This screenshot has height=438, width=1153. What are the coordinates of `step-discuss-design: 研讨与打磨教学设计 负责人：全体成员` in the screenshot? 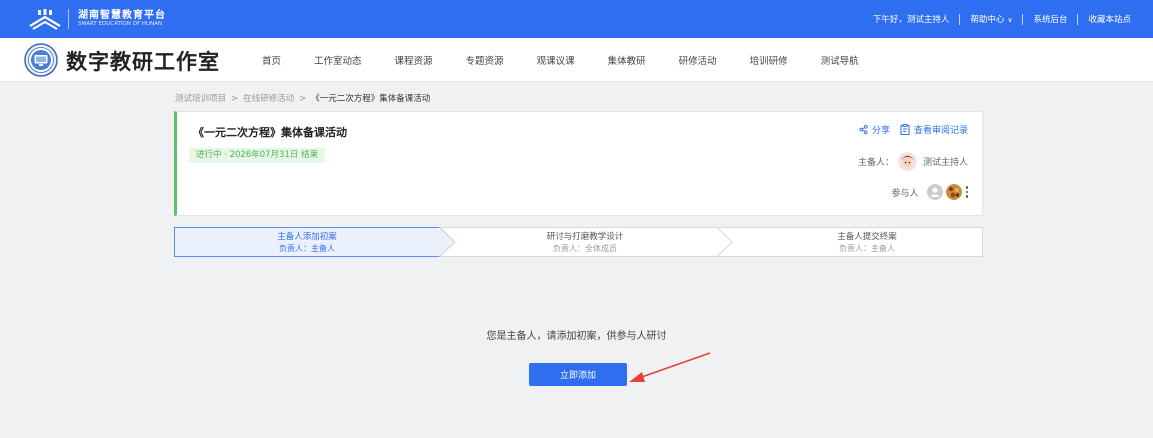 It's located at (585, 242).